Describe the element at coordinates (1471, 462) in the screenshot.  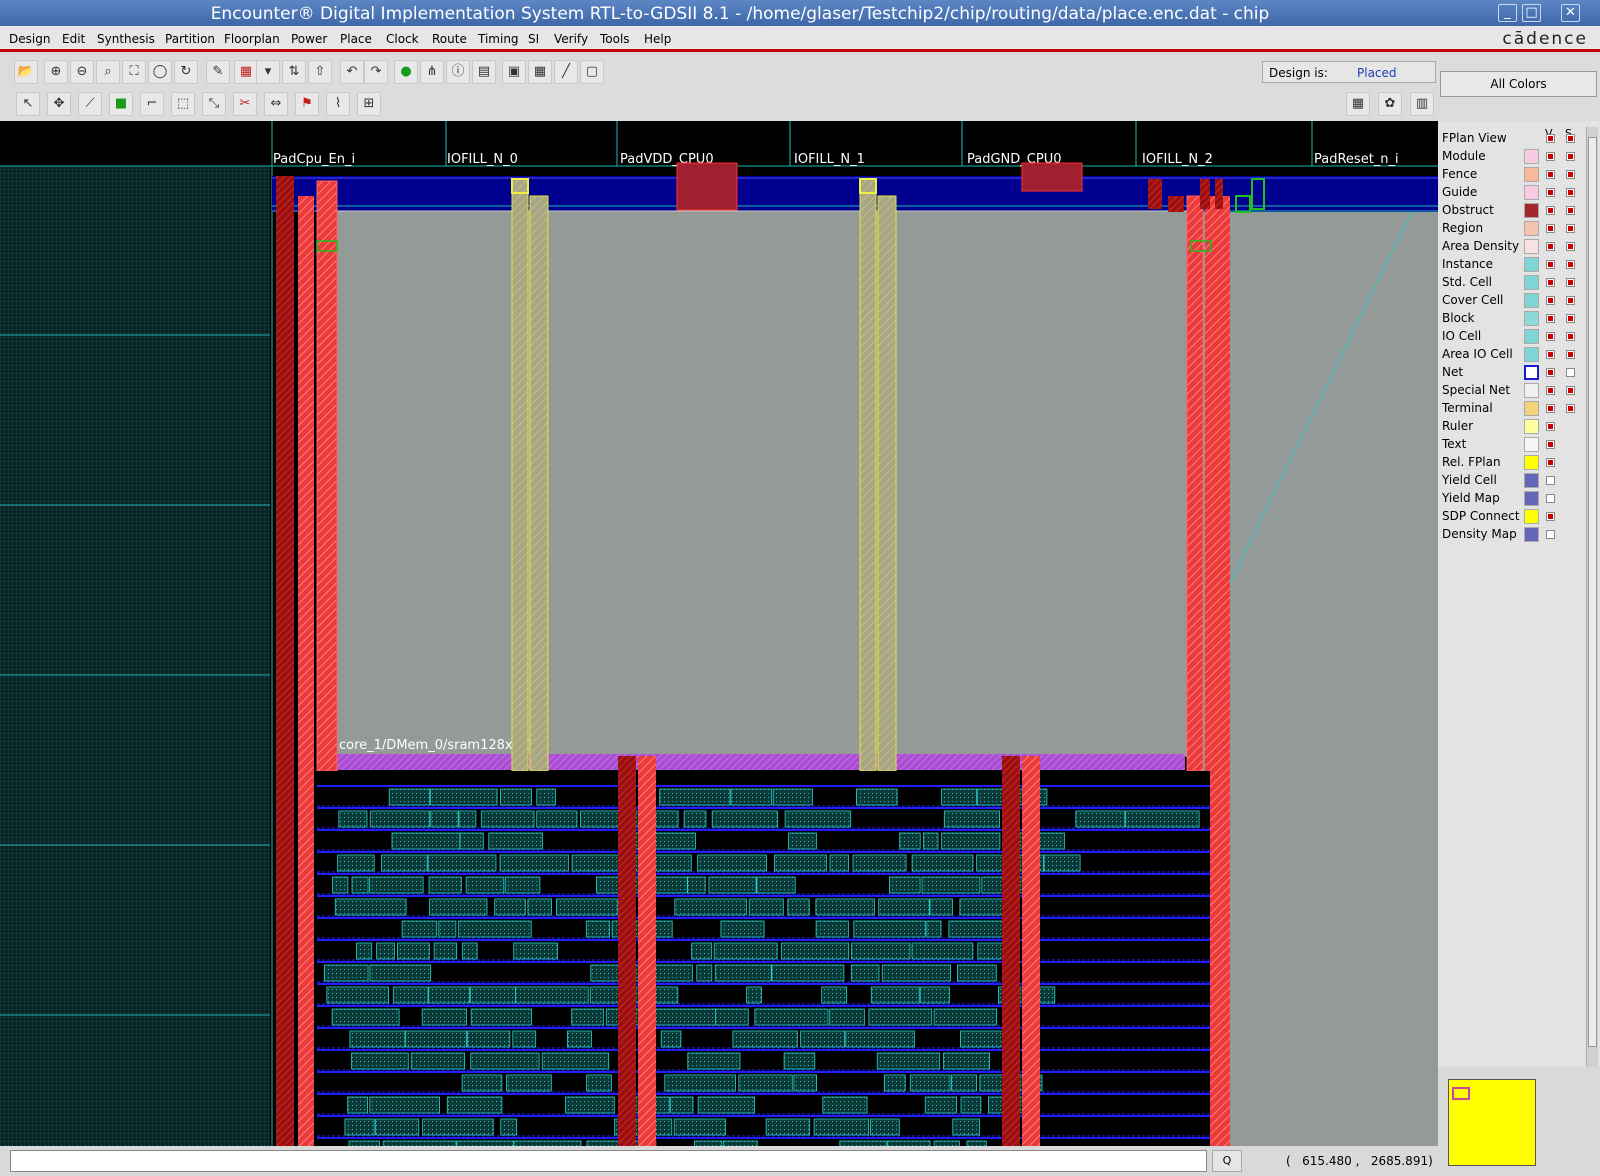
I see `legend-item-label: Rel. FPlan` at that location.